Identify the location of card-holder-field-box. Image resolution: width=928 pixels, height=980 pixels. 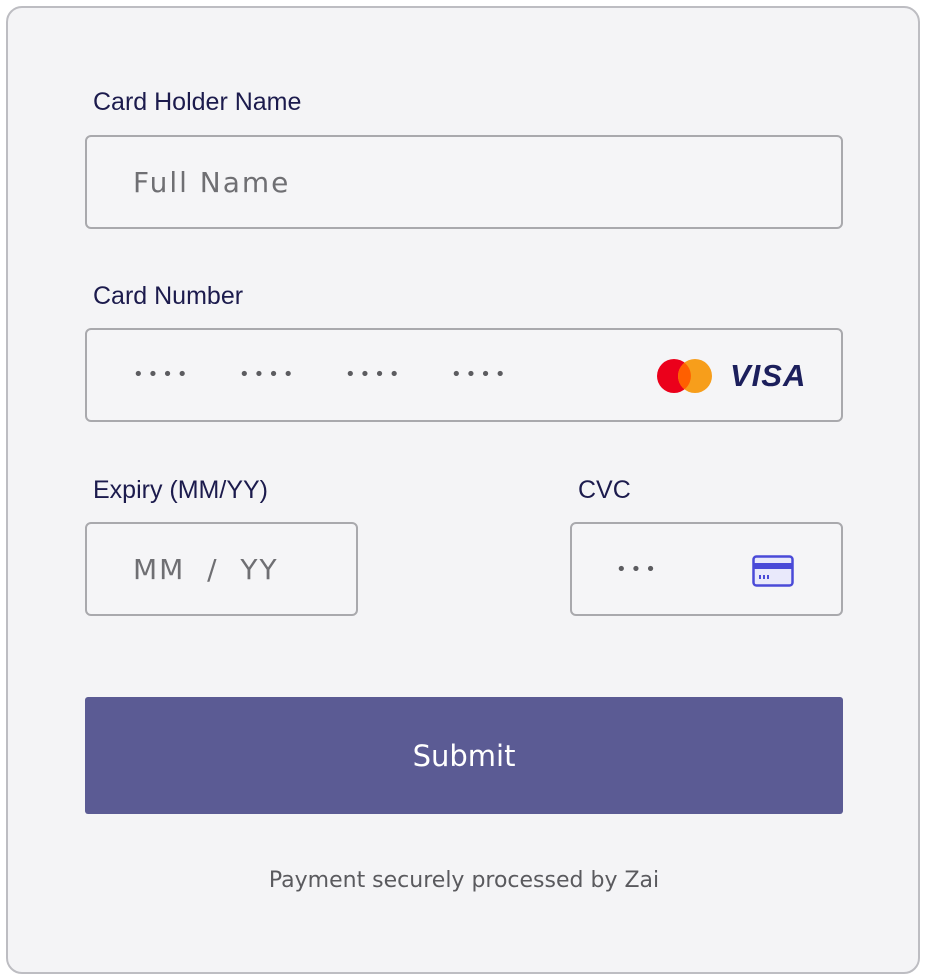
(464, 182).